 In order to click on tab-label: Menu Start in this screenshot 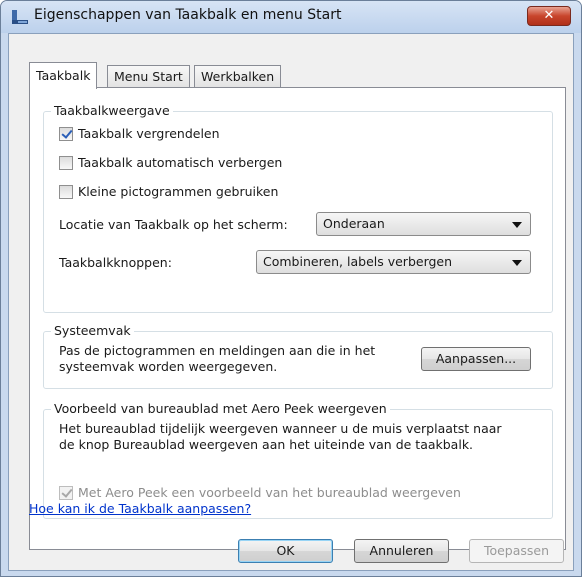, I will do `click(148, 76)`.